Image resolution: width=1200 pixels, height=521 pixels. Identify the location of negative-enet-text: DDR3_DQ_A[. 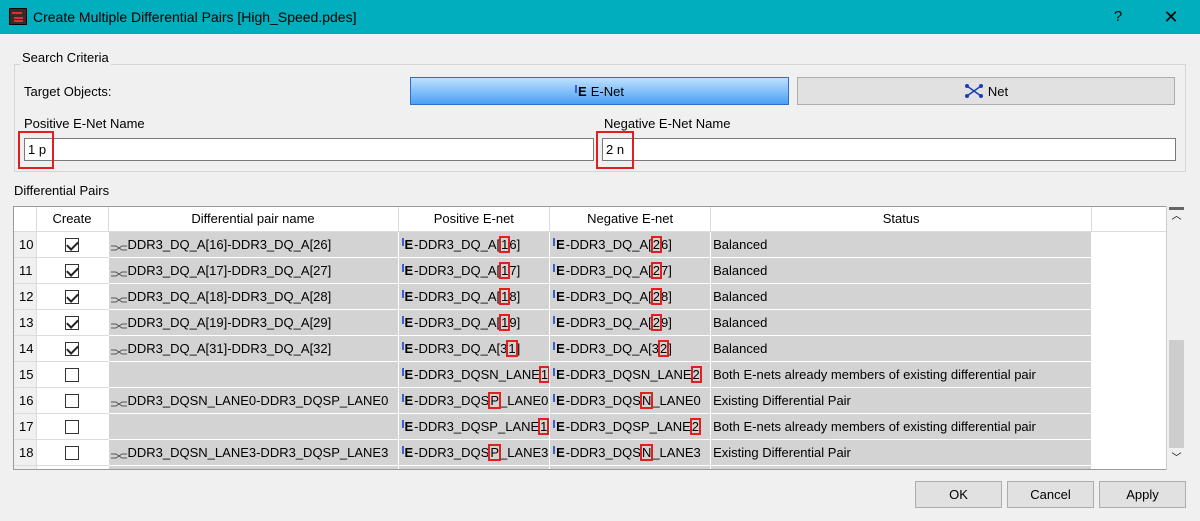
(611, 296).